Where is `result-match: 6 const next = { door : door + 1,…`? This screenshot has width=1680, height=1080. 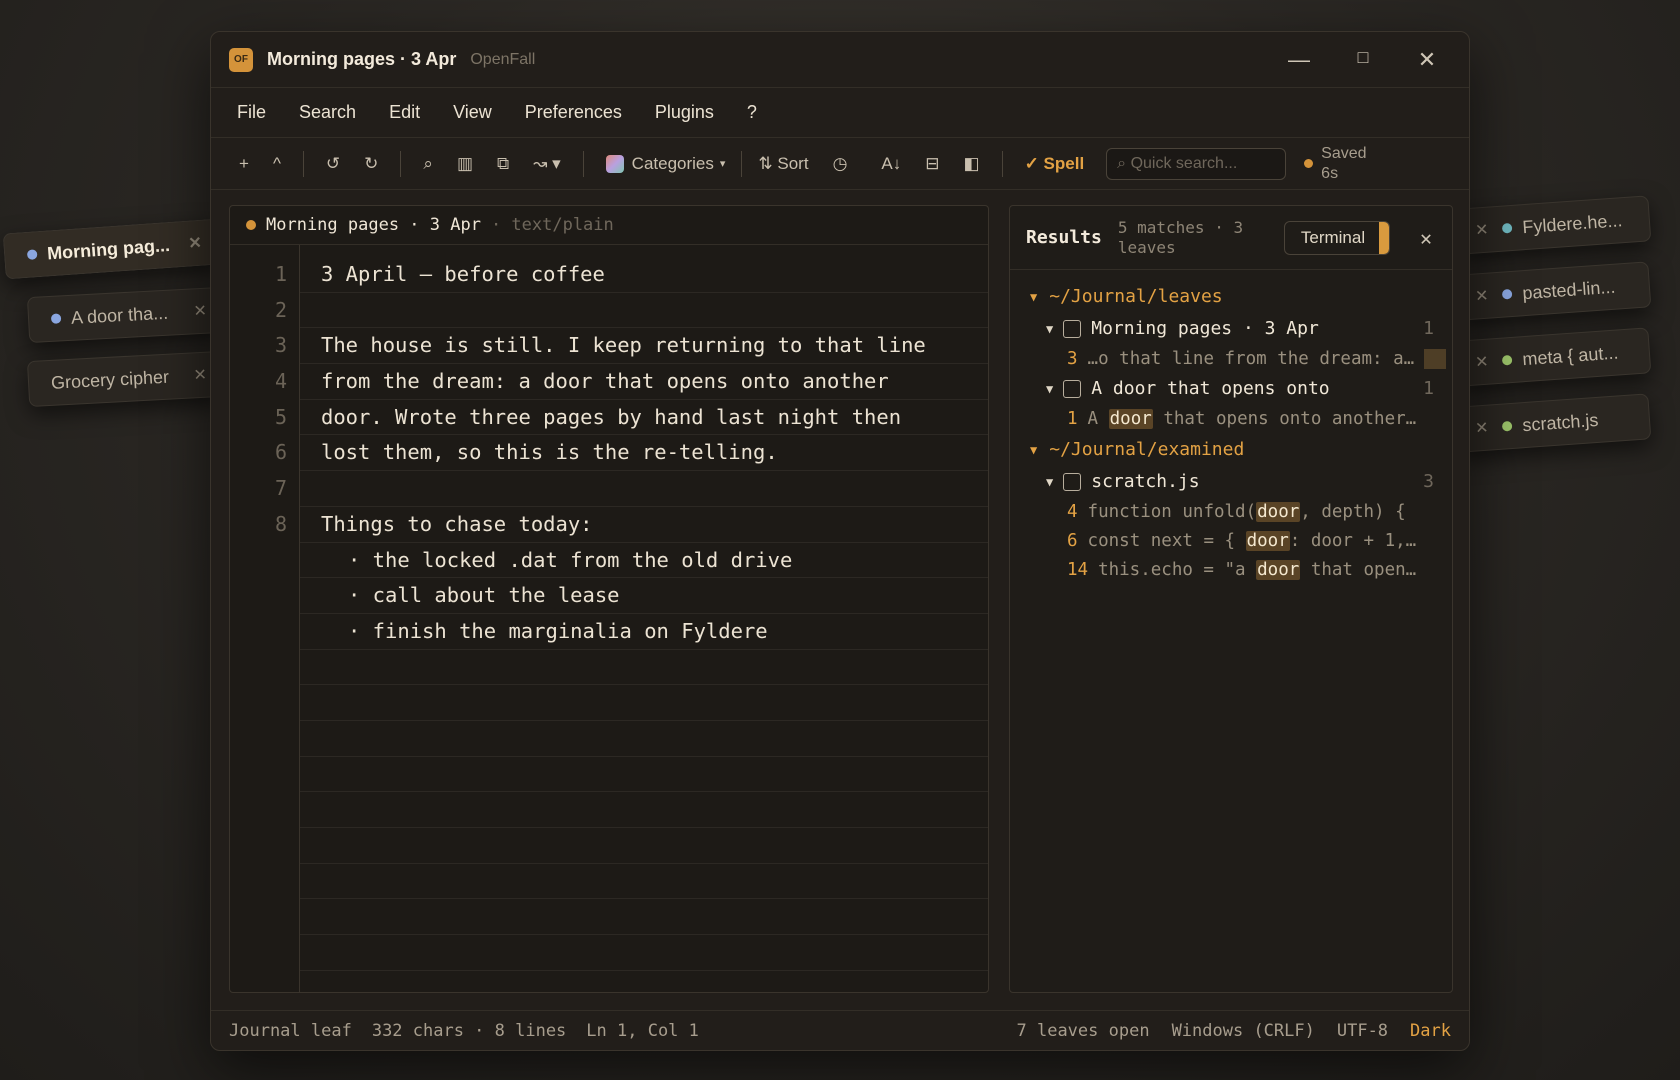 result-match: 6 const next = { door : door + 1,… is located at coordinates (1231, 540).